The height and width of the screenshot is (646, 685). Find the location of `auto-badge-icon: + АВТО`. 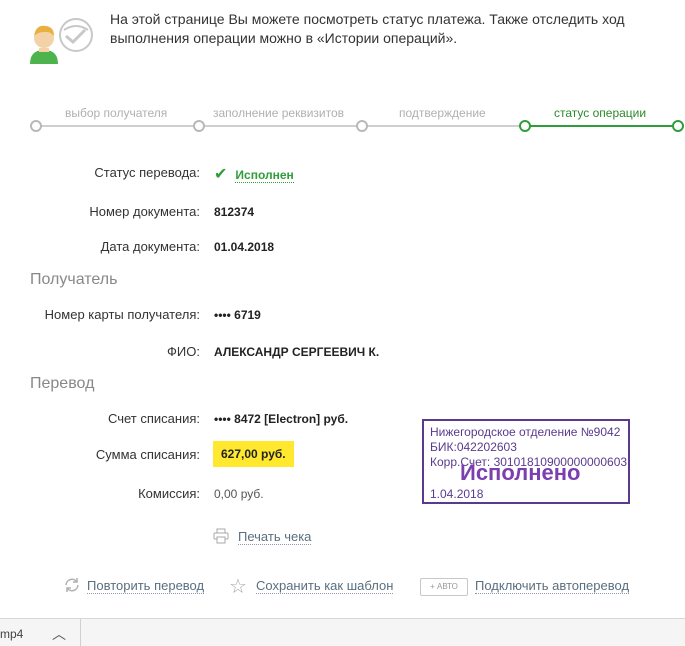

auto-badge-icon: + АВТО is located at coordinates (444, 587).